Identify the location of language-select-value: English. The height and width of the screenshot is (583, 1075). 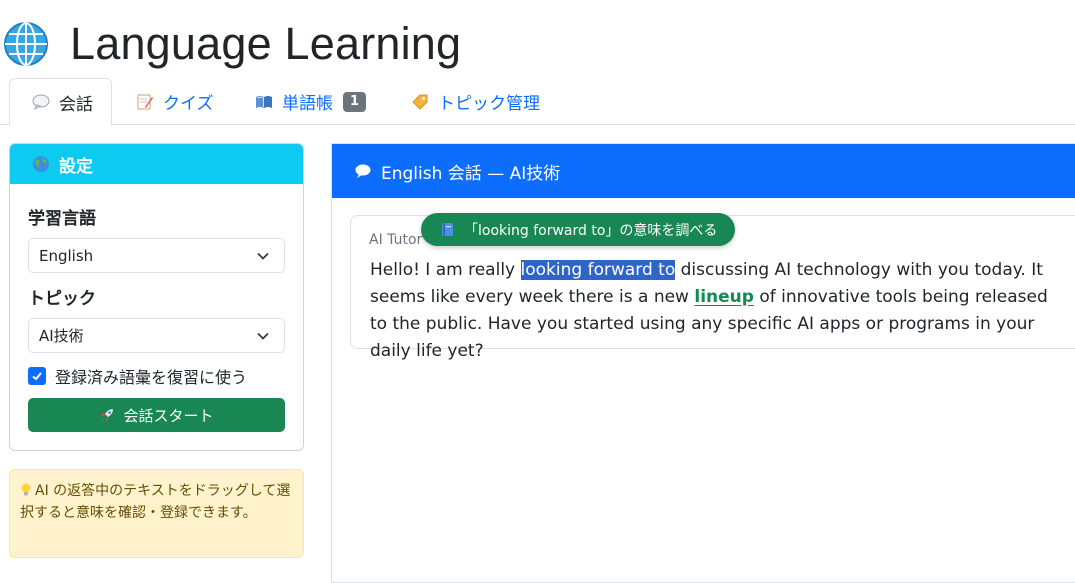
(66, 255).